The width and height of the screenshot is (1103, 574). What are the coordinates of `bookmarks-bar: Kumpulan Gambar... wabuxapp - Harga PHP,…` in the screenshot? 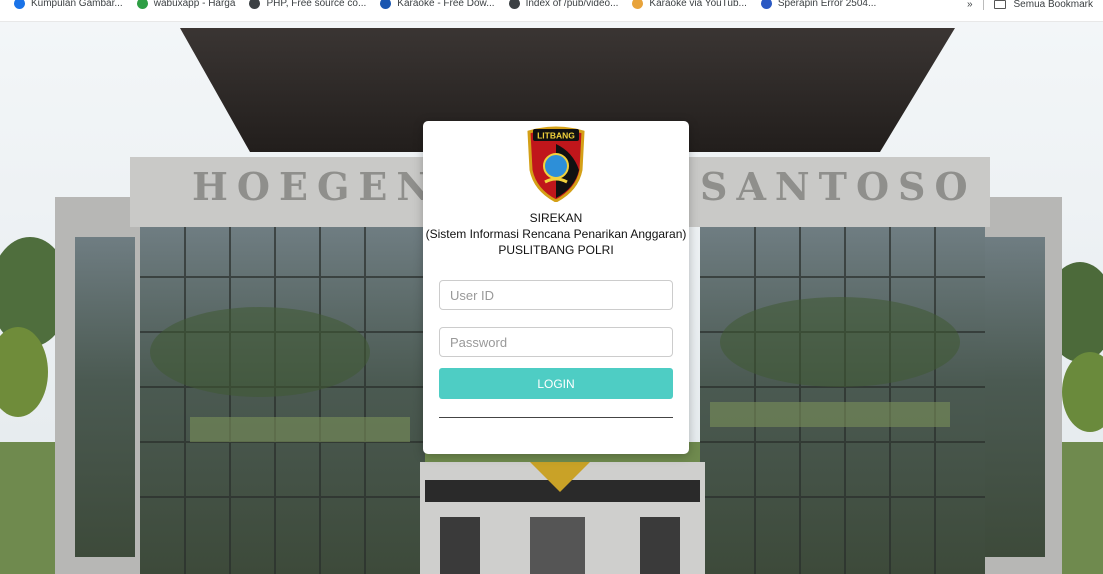 It's located at (551, 11).